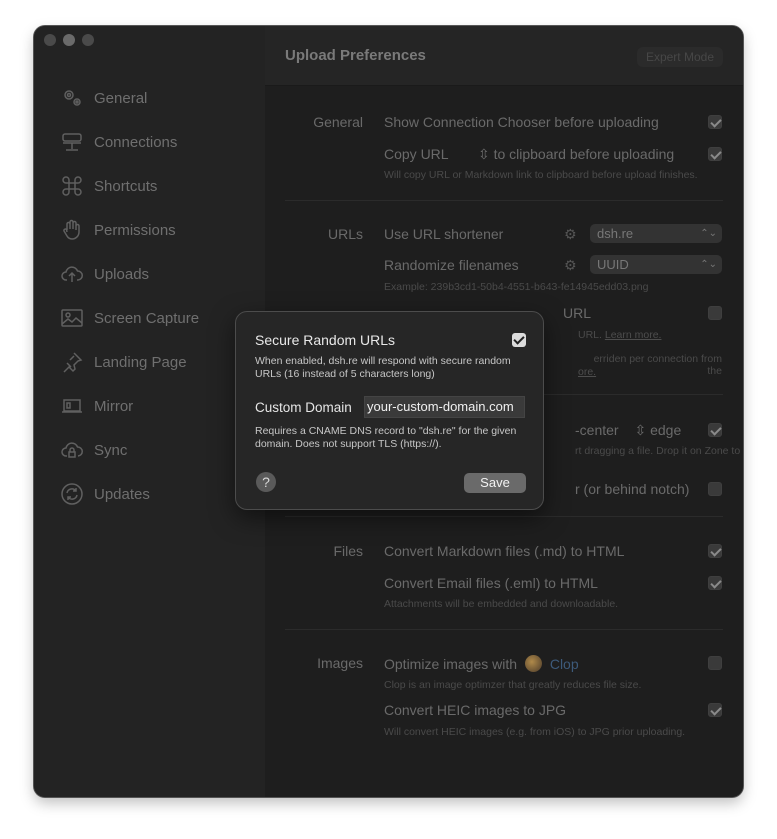 The height and width of the screenshot is (839, 777). I want to click on laptop-icon, so click(72, 406).